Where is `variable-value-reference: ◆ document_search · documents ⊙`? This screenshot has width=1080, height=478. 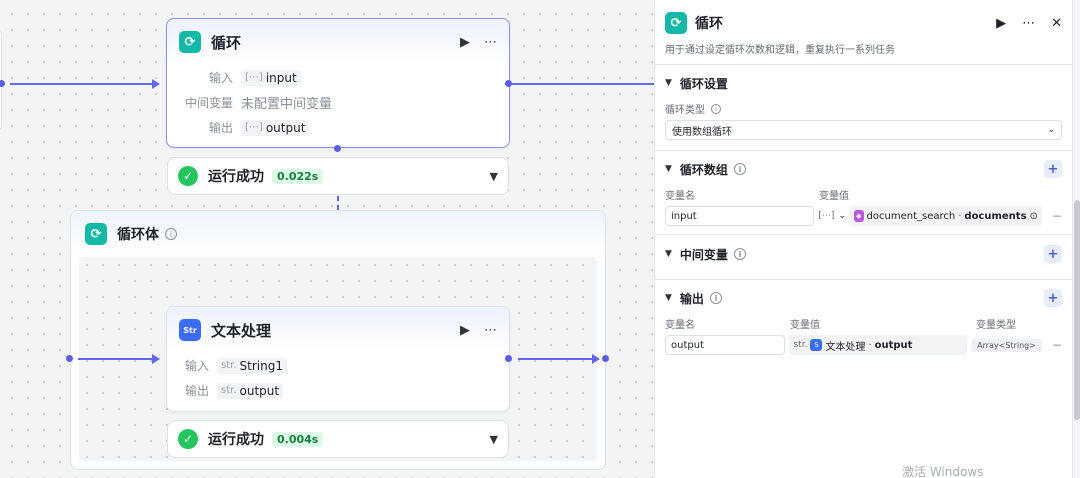
variable-value-reference: ◆ document_search · documents ⊙ is located at coordinates (945, 216).